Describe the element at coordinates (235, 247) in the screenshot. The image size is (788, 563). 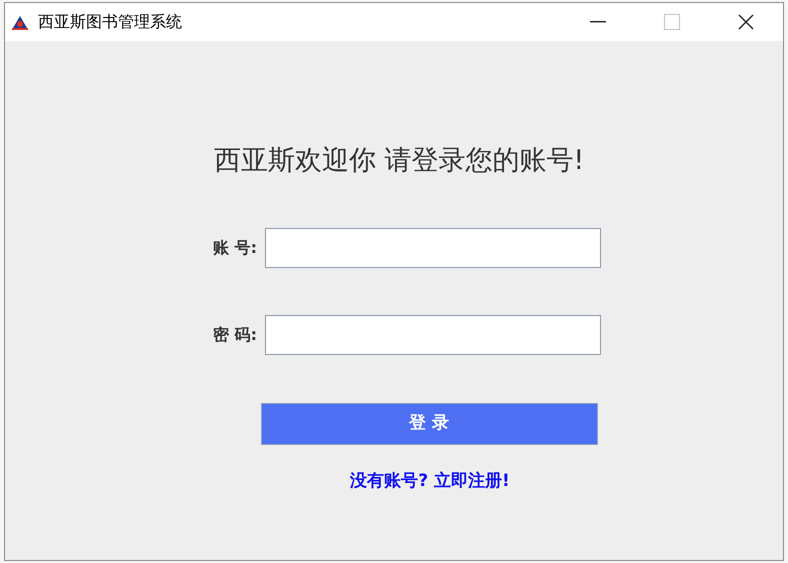
I see `field-label: 账 号:` at that location.